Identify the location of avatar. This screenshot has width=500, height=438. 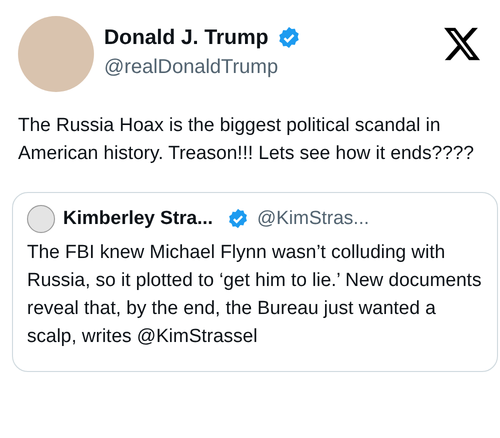
(41, 219).